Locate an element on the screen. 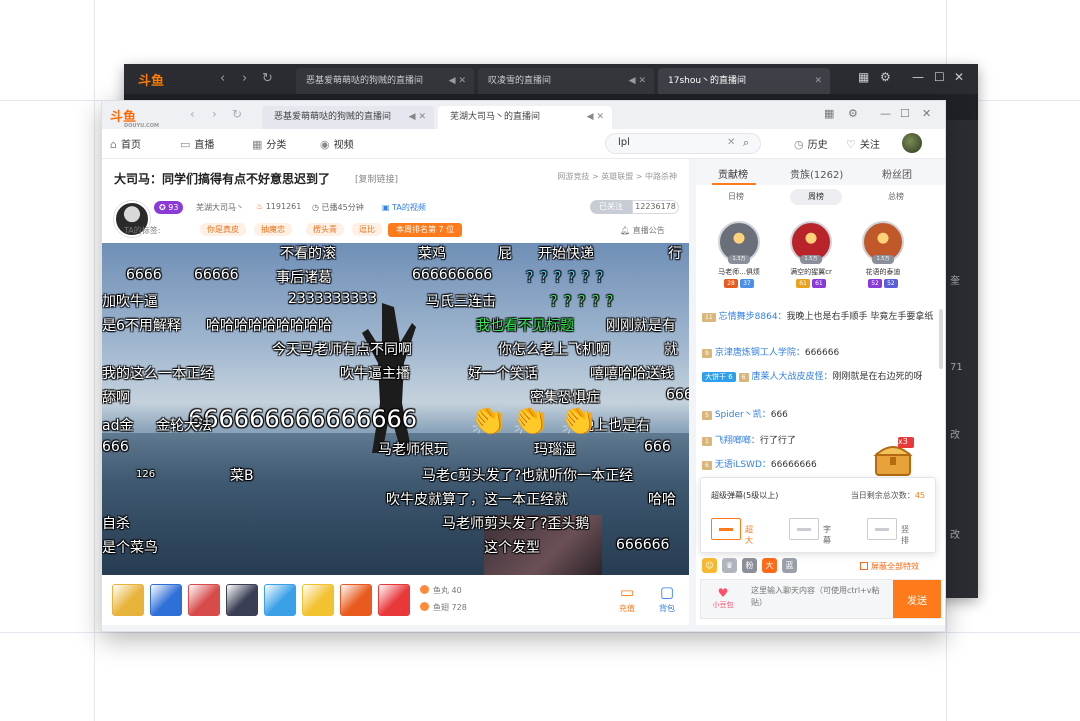 This screenshot has height=721, width=1080. streamer-tag: 楞头青 is located at coordinates (325, 229).